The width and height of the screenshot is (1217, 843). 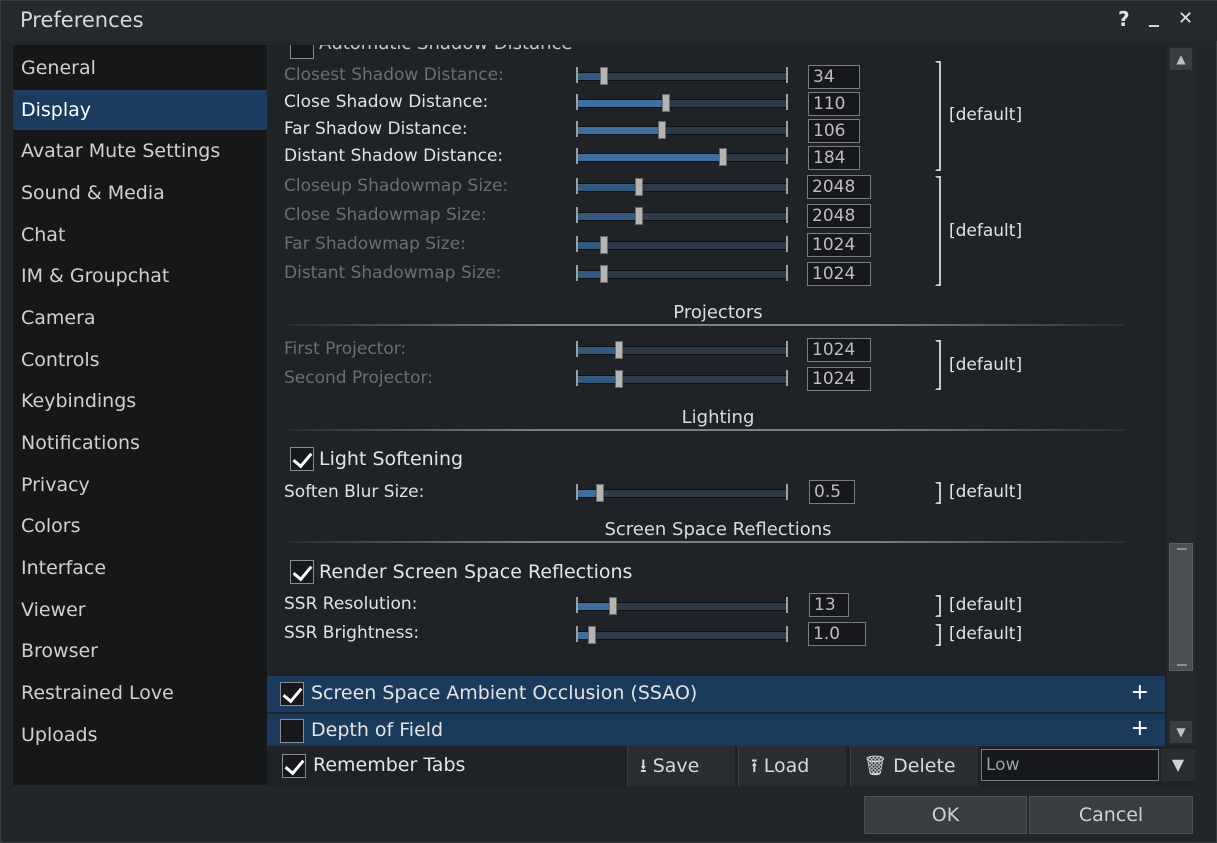 What do you see at coordinates (302, 572) in the screenshot?
I see `render-ssr-checkbox` at bounding box center [302, 572].